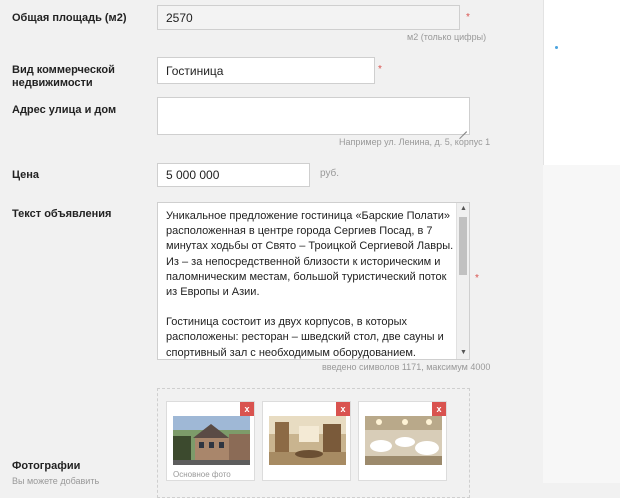 The width and height of the screenshot is (620, 498). I want to click on property-type-label-line2: недвижимости, so click(52, 83).